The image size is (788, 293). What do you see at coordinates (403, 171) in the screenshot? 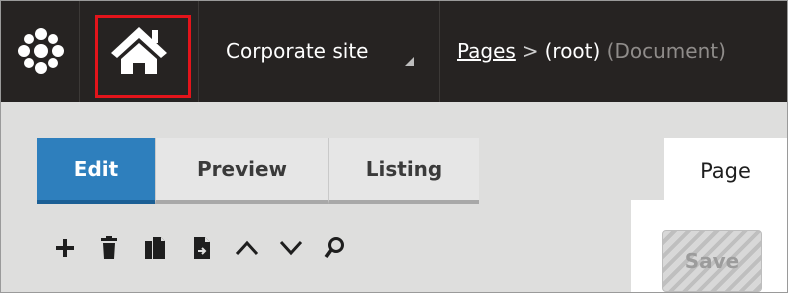
I see `tab-listing: Listing` at bounding box center [403, 171].